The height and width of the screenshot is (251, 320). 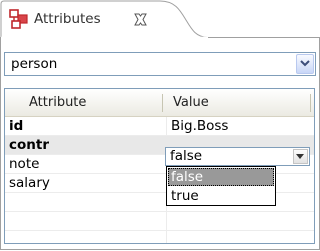 What do you see at coordinates (159, 221) in the screenshot?
I see `table-row` at bounding box center [159, 221].